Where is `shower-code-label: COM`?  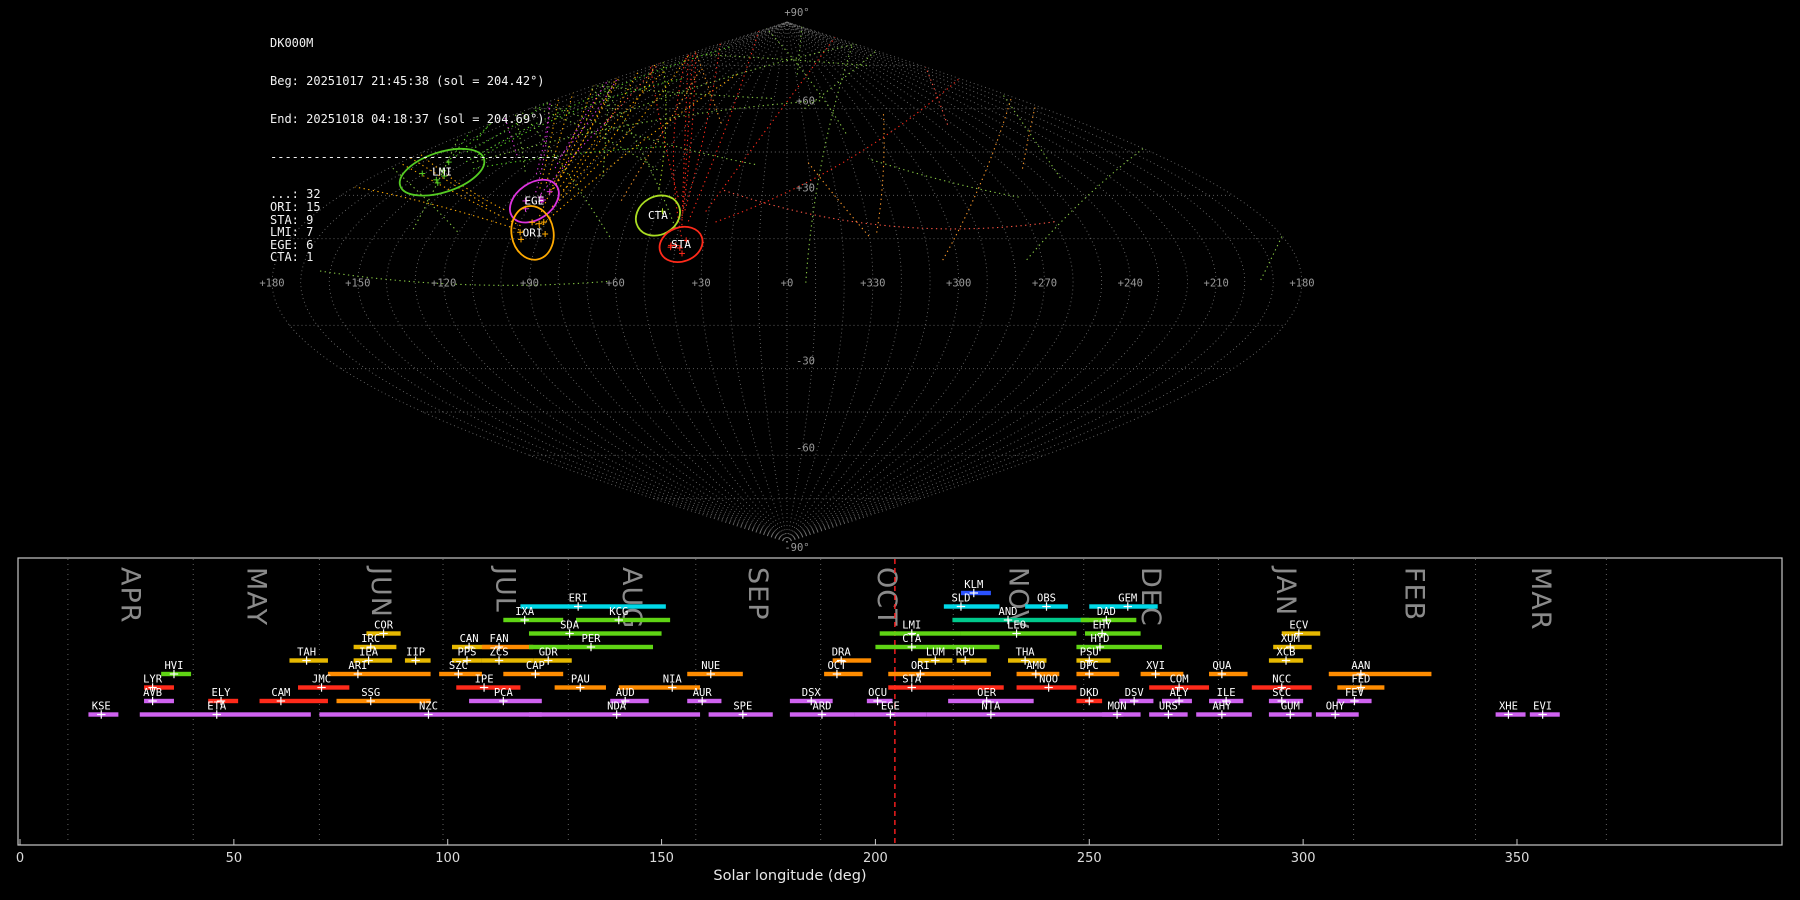 shower-code-label: COM is located at coordinates (1179, 680).